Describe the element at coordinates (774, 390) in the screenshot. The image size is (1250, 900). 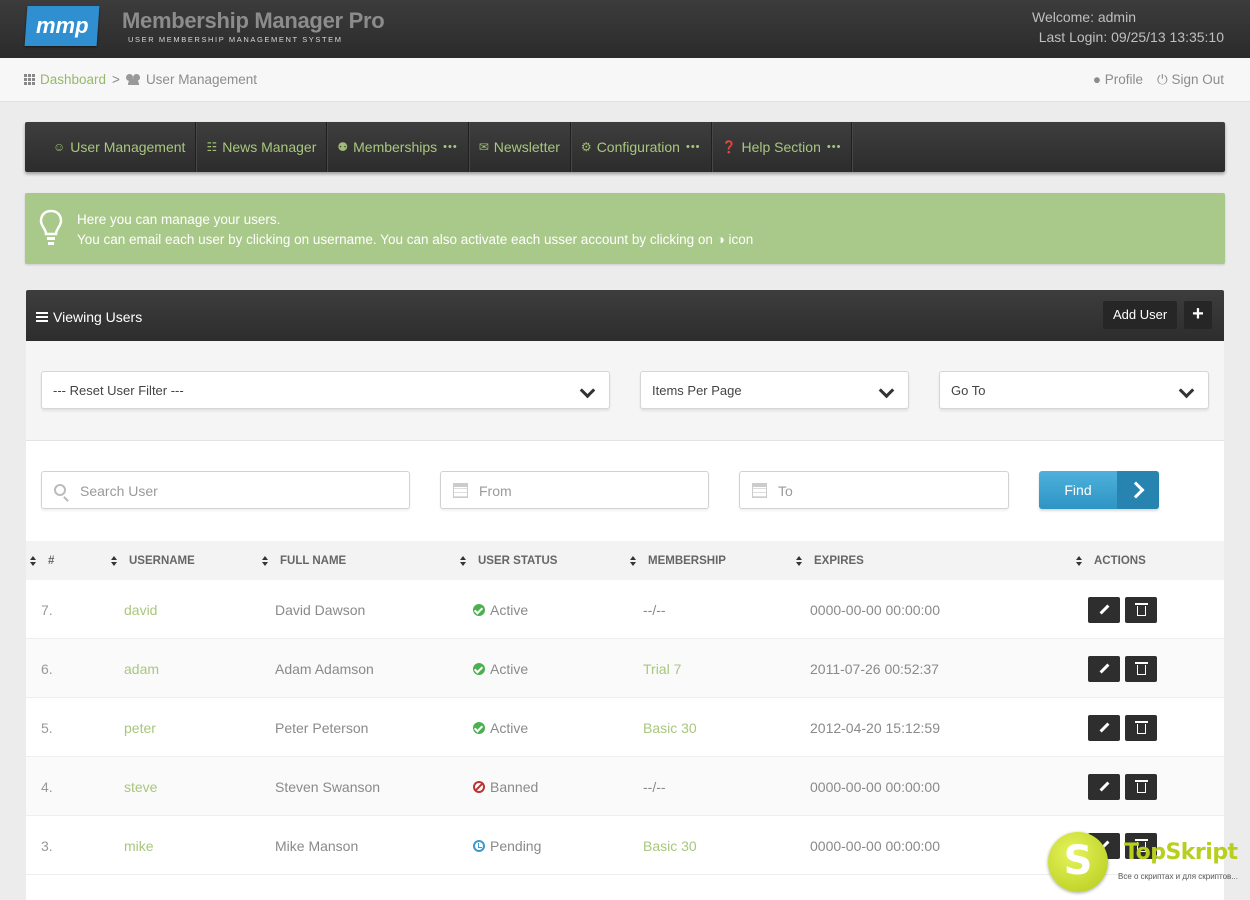
I see `items-per-page-select: Items Per Page` at that location.